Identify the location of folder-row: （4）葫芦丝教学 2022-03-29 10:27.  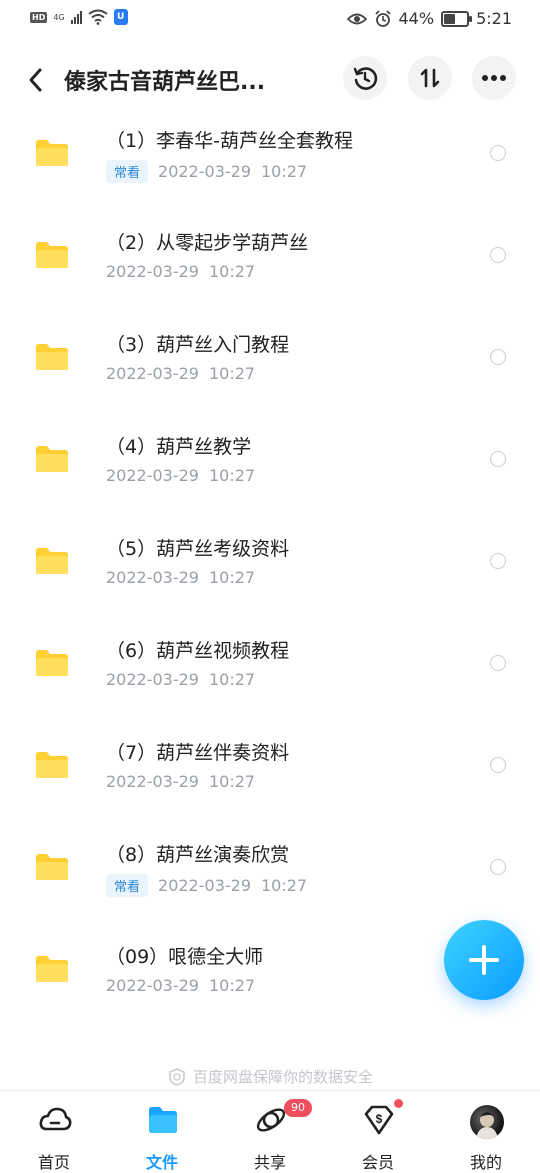
(270, 475).